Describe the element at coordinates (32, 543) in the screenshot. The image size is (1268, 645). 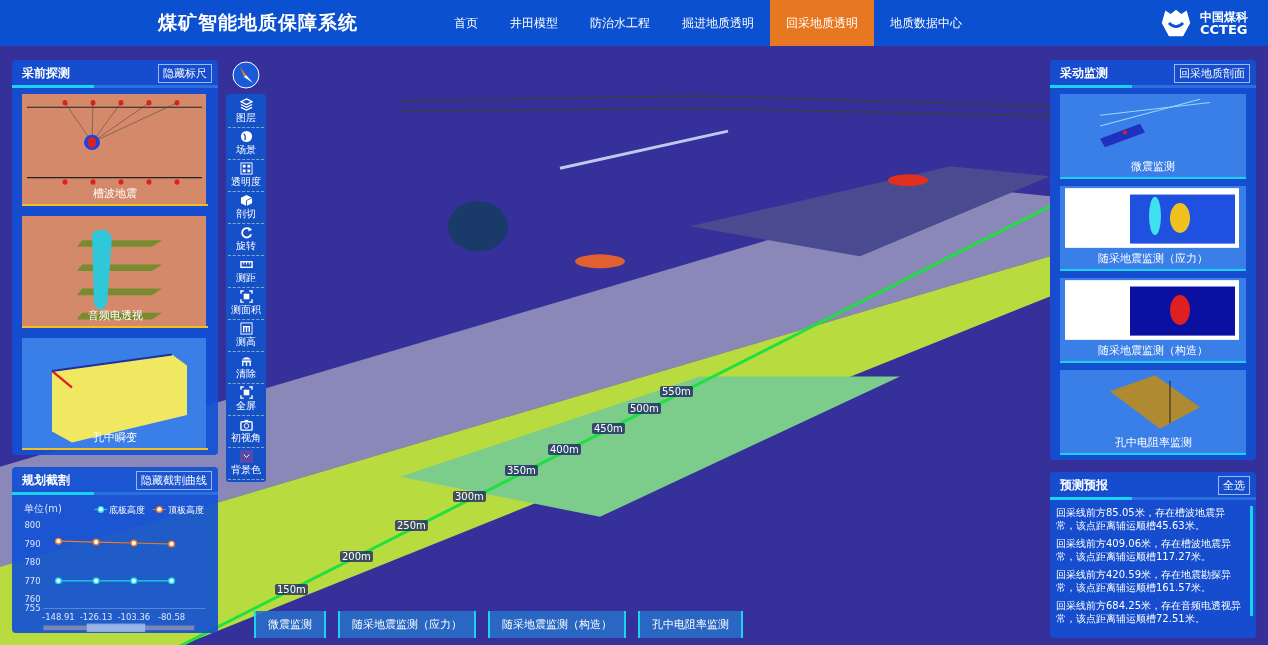
I see `axis-tick: 790` at that location.